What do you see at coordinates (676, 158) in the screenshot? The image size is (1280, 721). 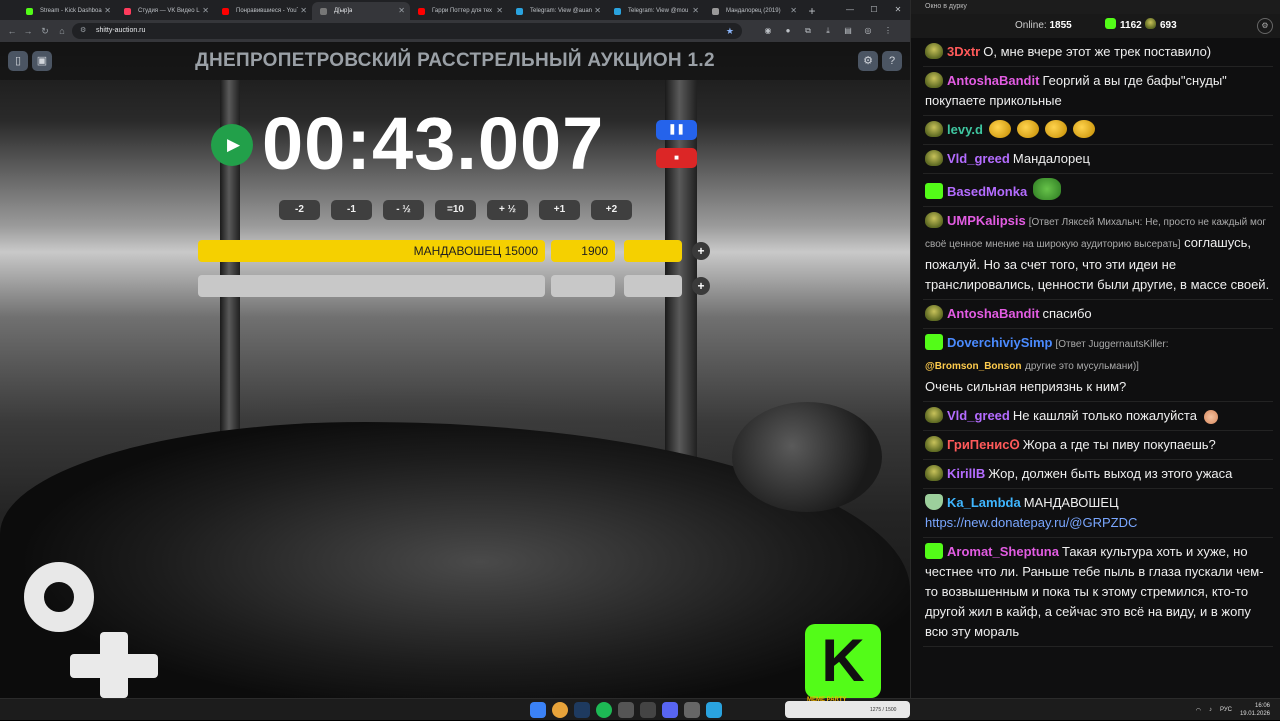 I see `stop-button: ■` at bounding box center [676, 158].